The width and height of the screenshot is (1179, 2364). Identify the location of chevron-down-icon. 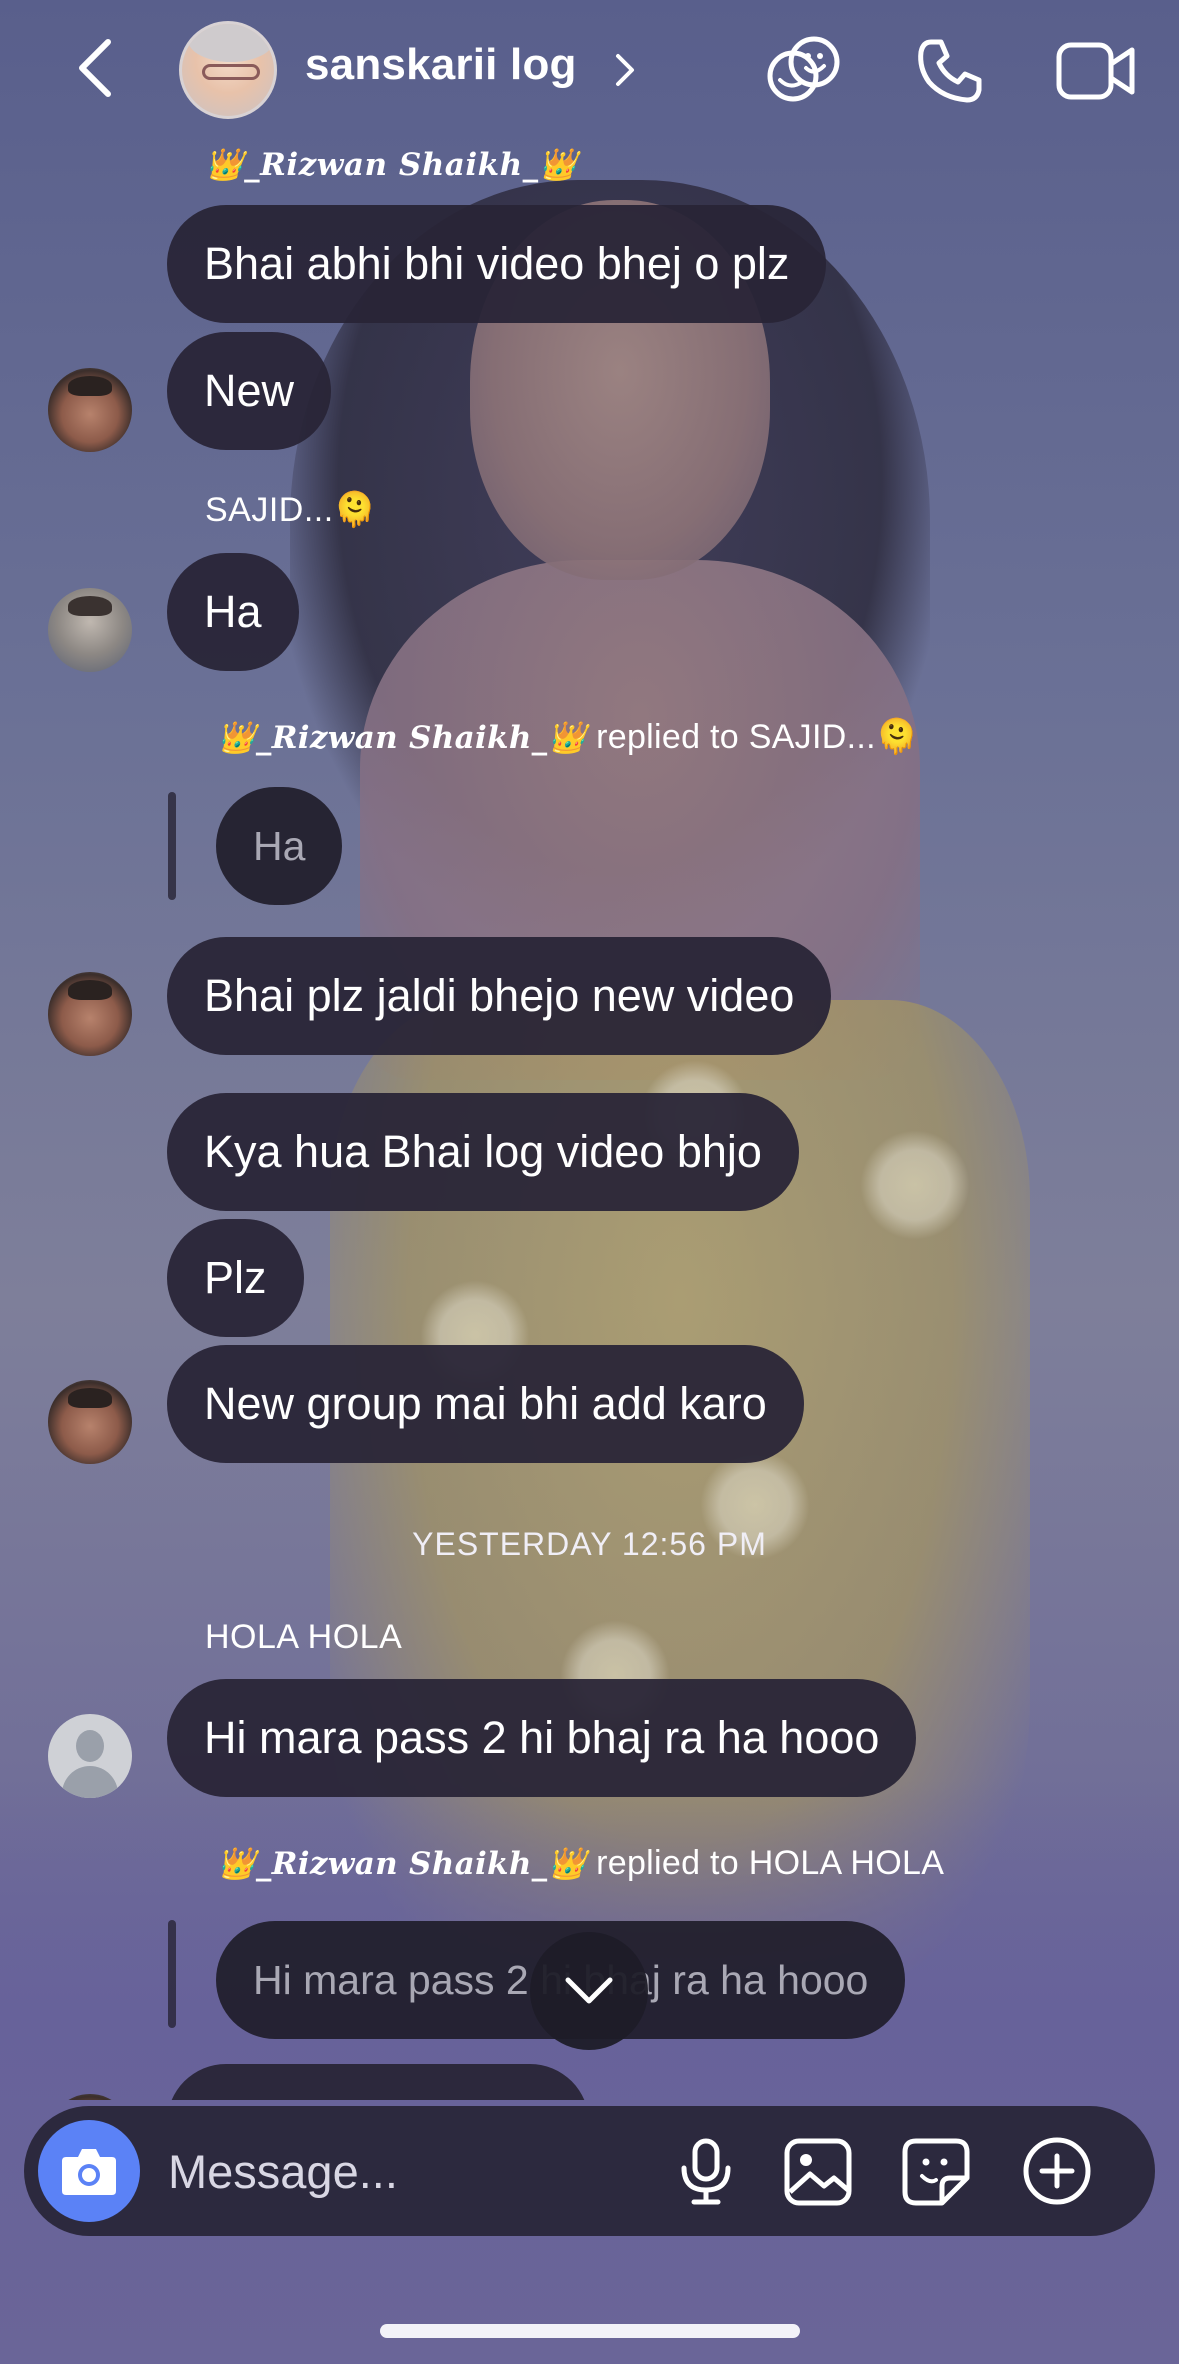
(589, 1990).